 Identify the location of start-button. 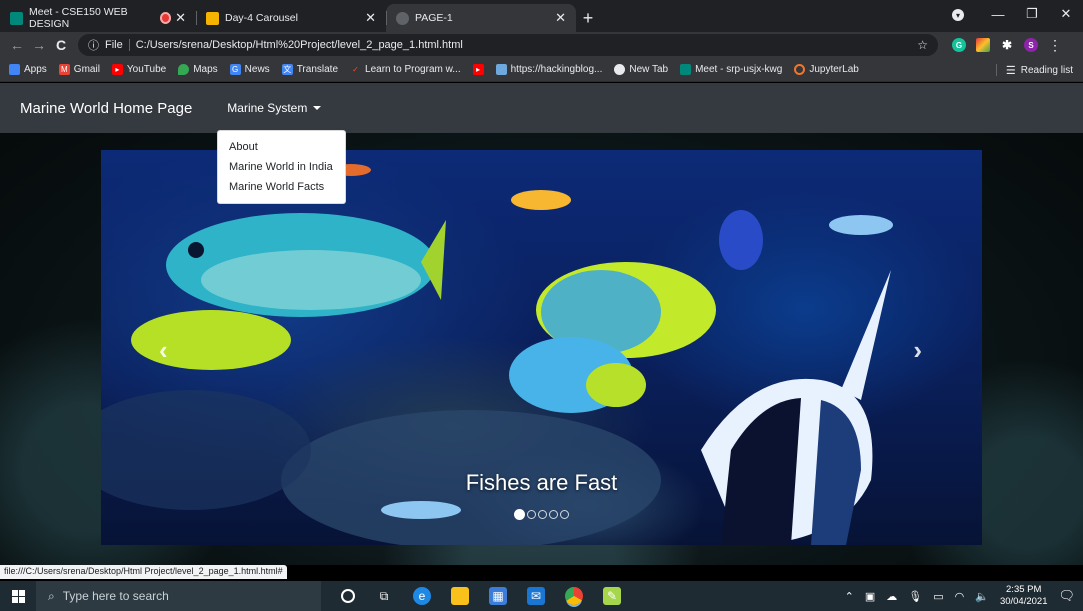
(18, 596).